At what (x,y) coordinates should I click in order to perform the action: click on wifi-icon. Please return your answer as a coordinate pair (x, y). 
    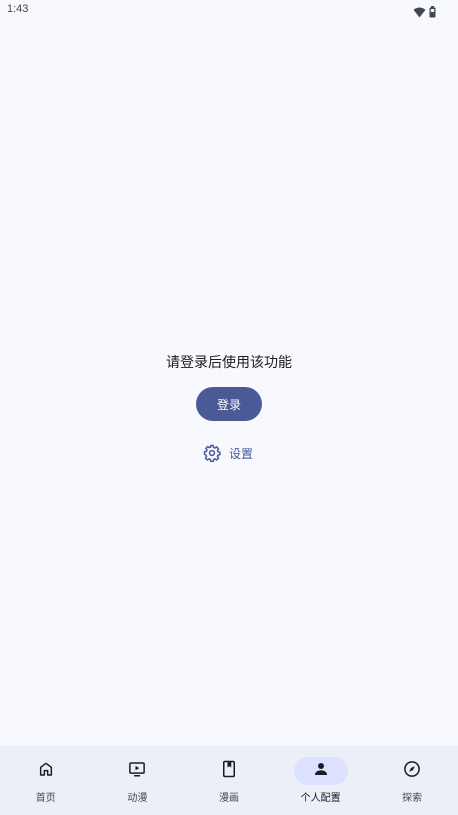
    Looking at the image, I should click on (419, 12).